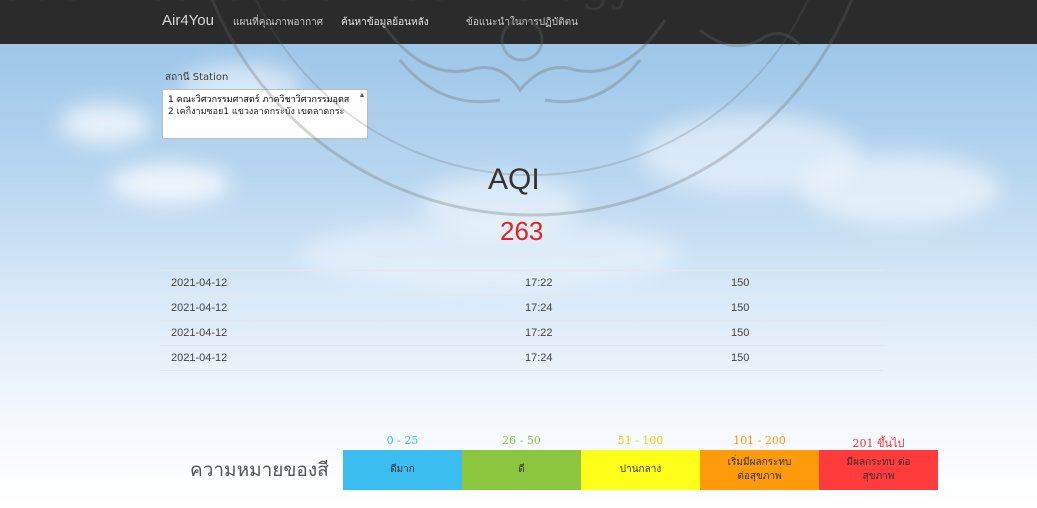 The image size is (1037, 508). What do you see at coordinates (261, 100) in the screenshot?
I see `station-option: 1 คณะวิศวกรรมศาสตร์ ภาควิชาวิศวกรรมอุตส` at bounding box center [261, 100].